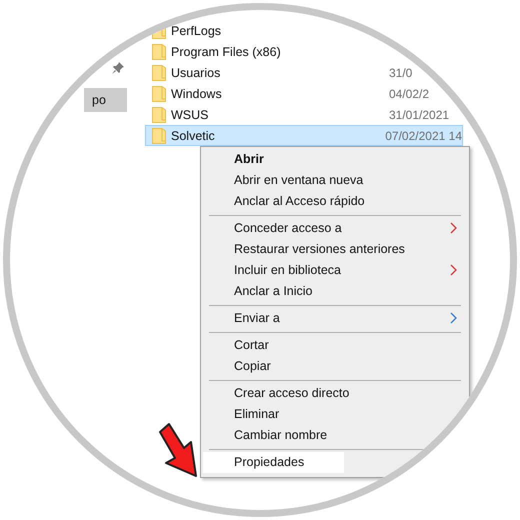  I want to click on file-date: 07/02/2021 14, so click(423, 135).